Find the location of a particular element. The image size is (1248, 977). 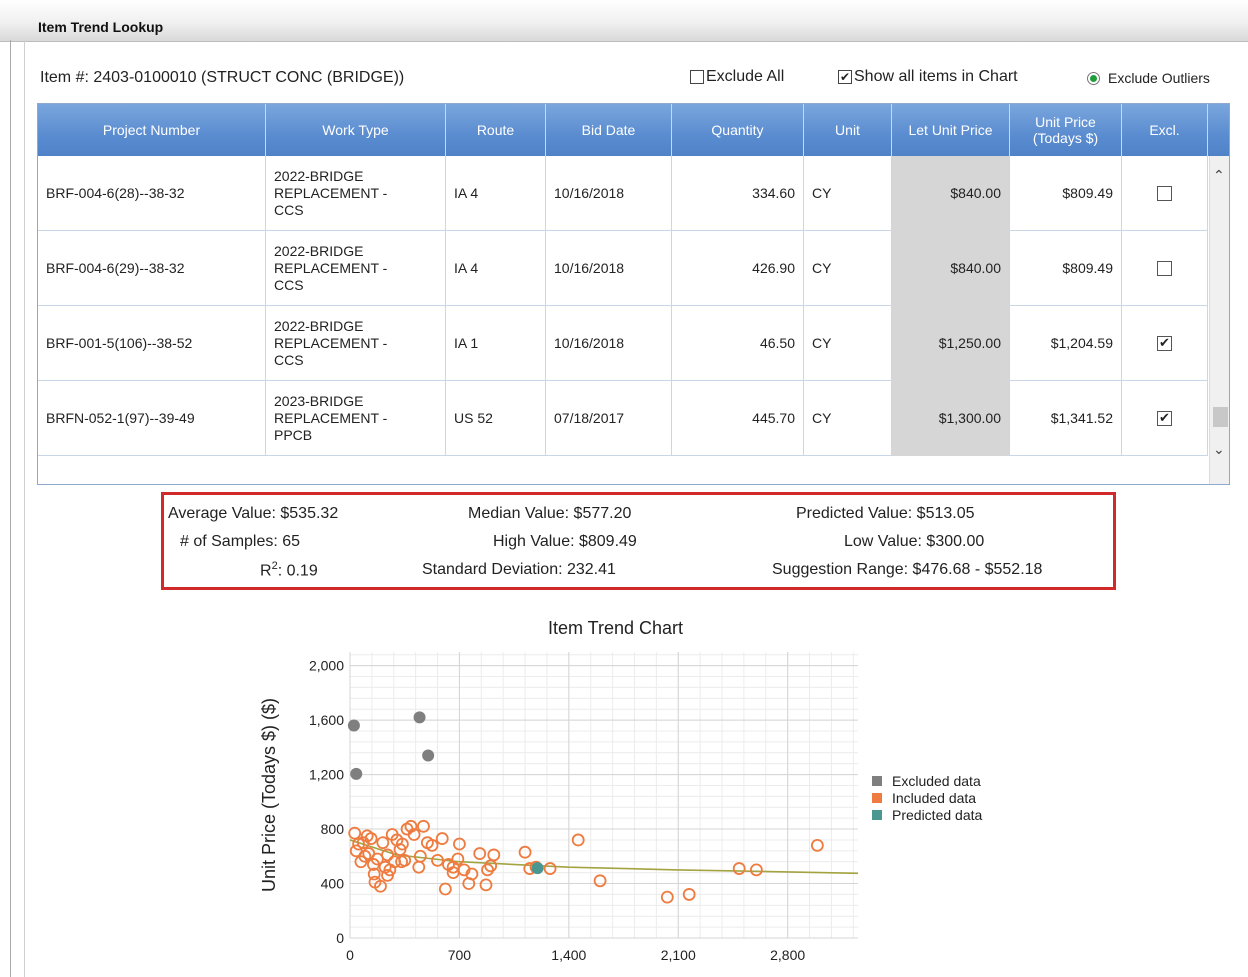

header-quantity: Quantity is located at coordinates (738, 130).